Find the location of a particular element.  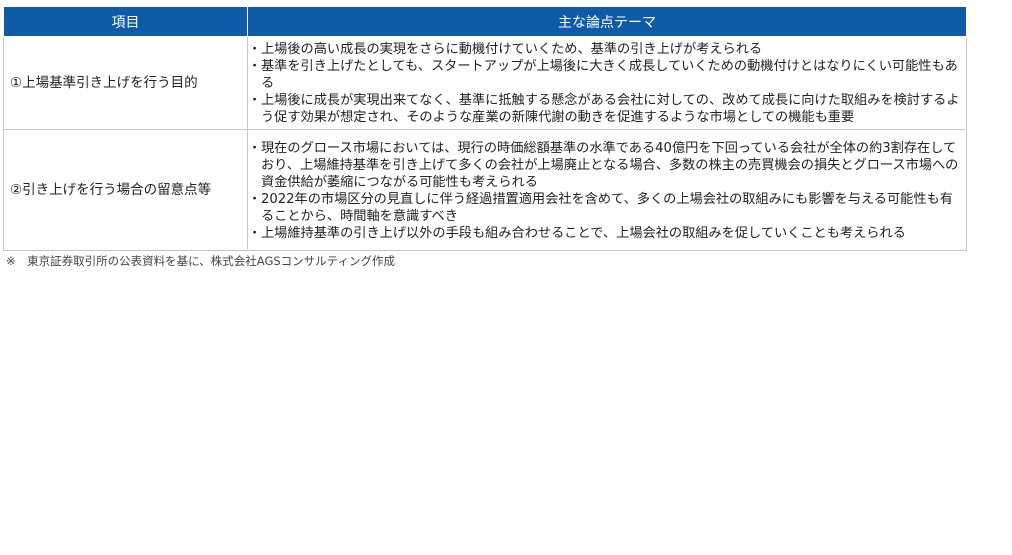

point-item: 上場後の高い成長の実現をさらに動機付けていくため、基準の引き上げが考えられる is located at coordinates (605, 49).